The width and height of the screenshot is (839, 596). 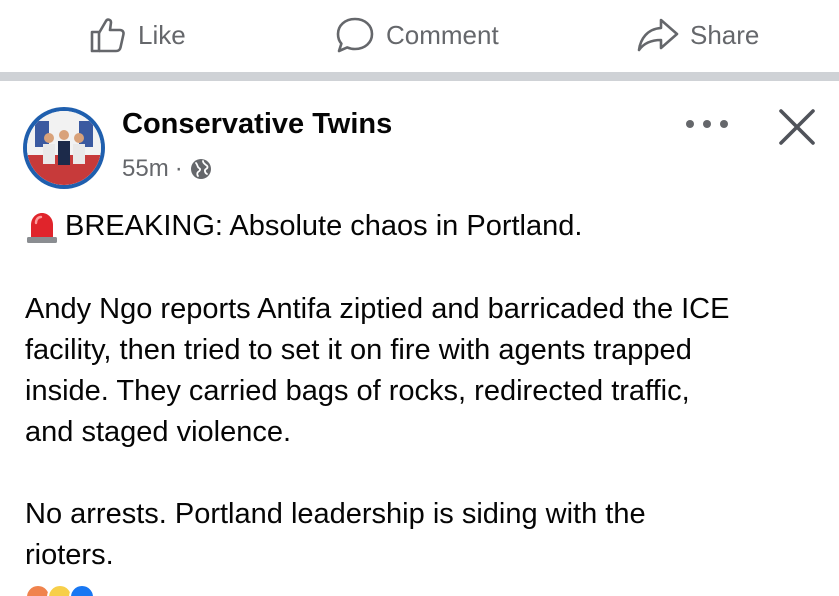 I want to click on reaction-like-icon, so click(x=82, y=590).